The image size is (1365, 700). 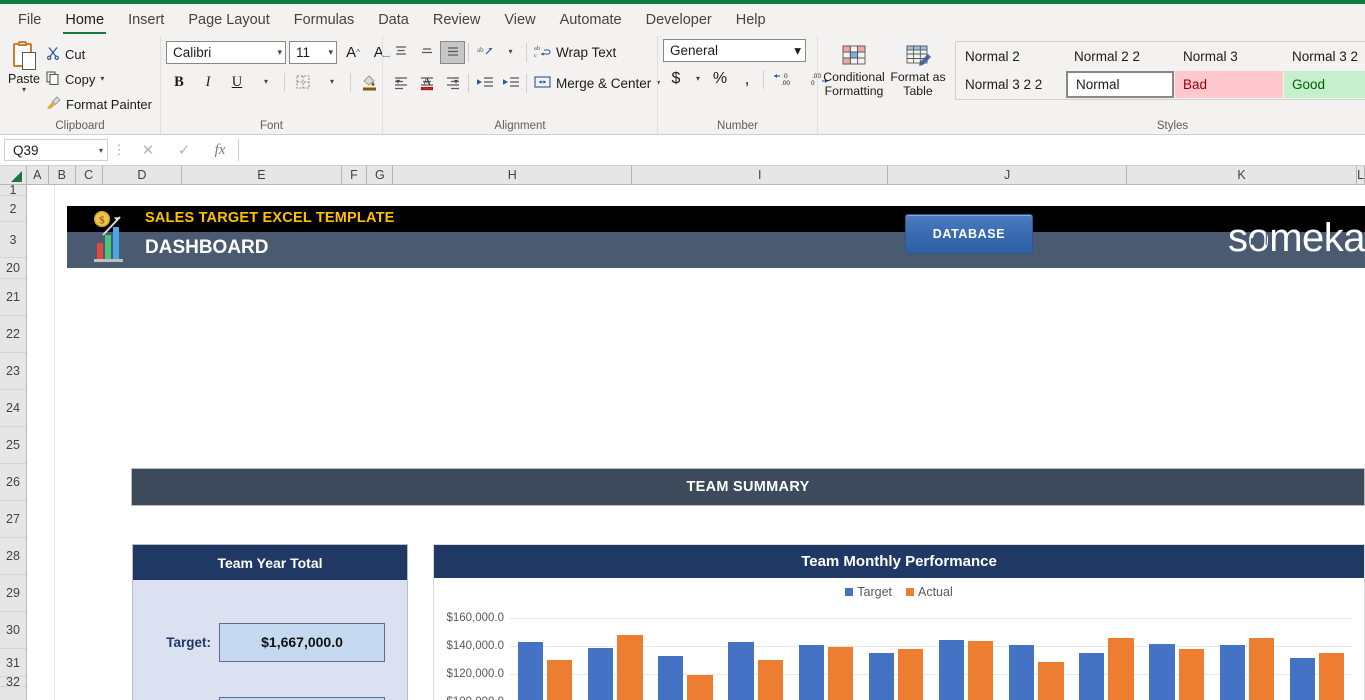 What do you see at coordinates (353, 52) in the screenshot?
I see `increase-font-size-button: A ^` at bounding box center [353, 52].